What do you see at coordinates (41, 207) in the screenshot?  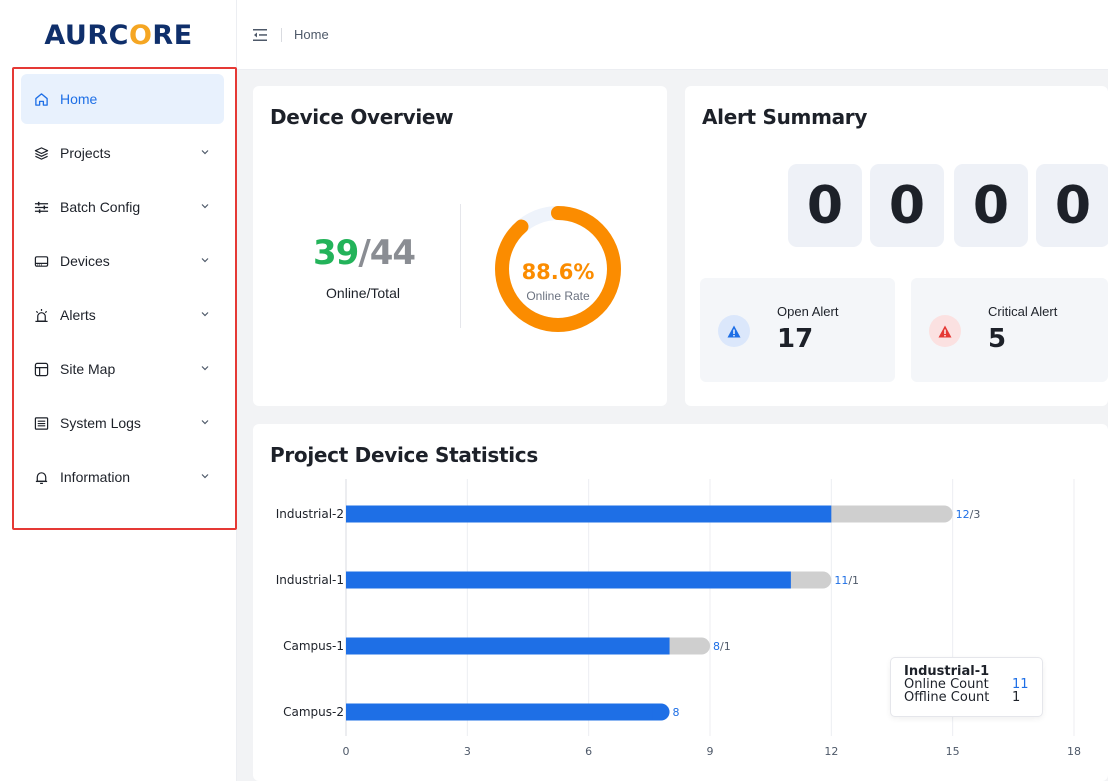 I see `sliders-icon` at bounding box center [41, 207].